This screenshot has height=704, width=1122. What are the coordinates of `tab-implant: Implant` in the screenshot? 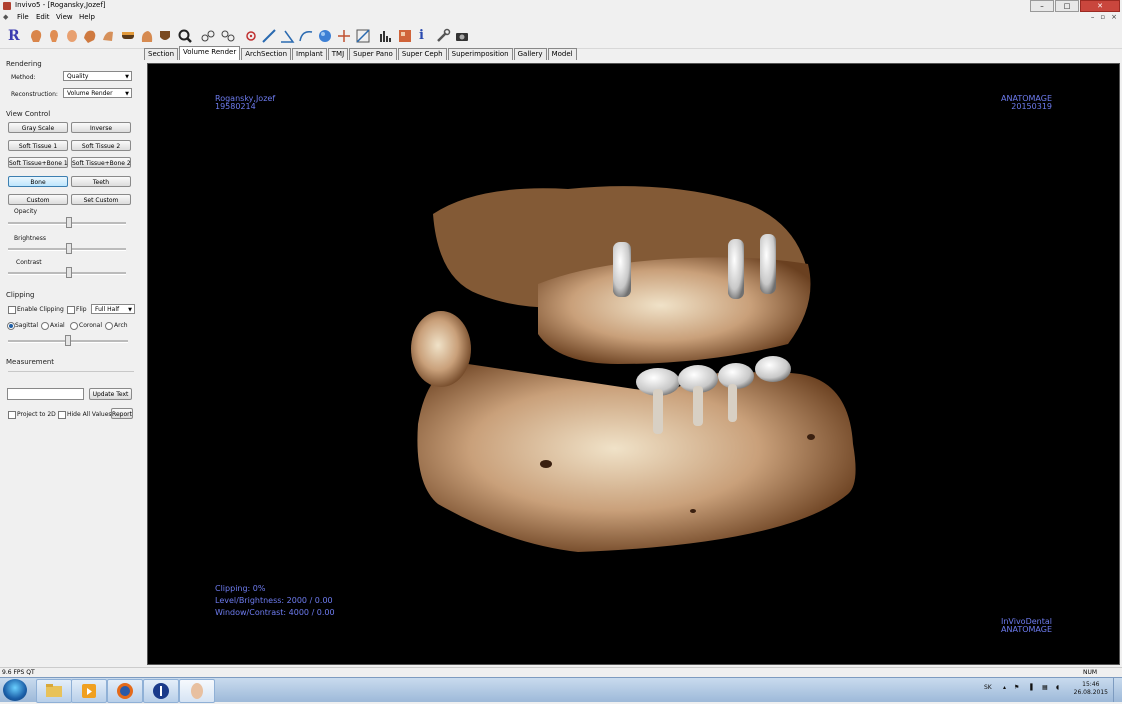 It's located at (309, 54).